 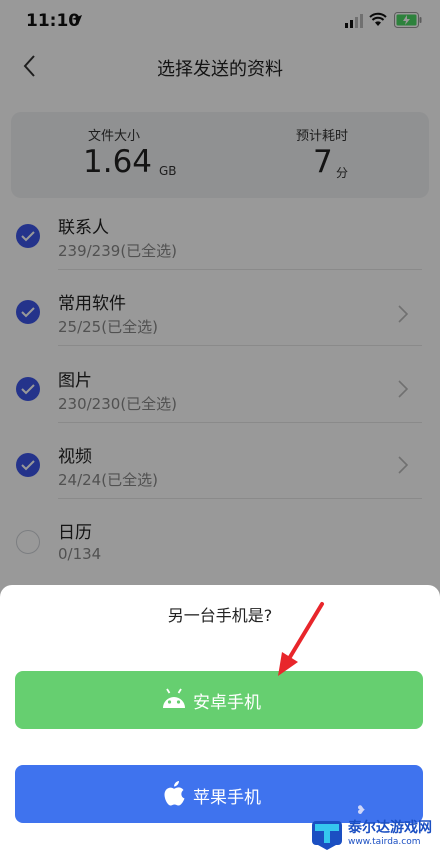 I want to click on android-phone-button: 安卓手机, so click(x=219, y=700).